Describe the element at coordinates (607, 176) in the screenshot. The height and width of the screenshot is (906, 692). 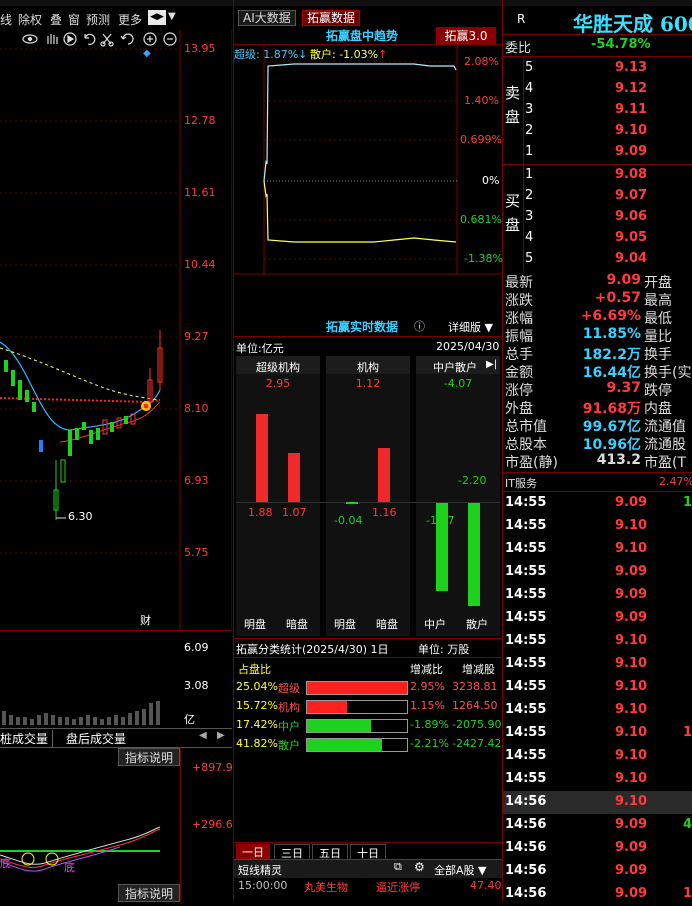
I see `bid-row: 1 9.08` at that location.